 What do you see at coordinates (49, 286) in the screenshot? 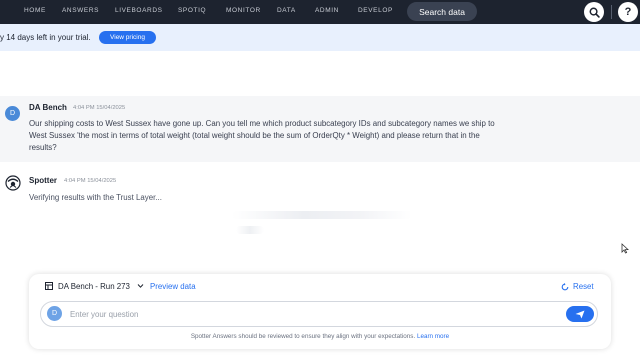
I see `table-icon` at bounding box center [49, 286].